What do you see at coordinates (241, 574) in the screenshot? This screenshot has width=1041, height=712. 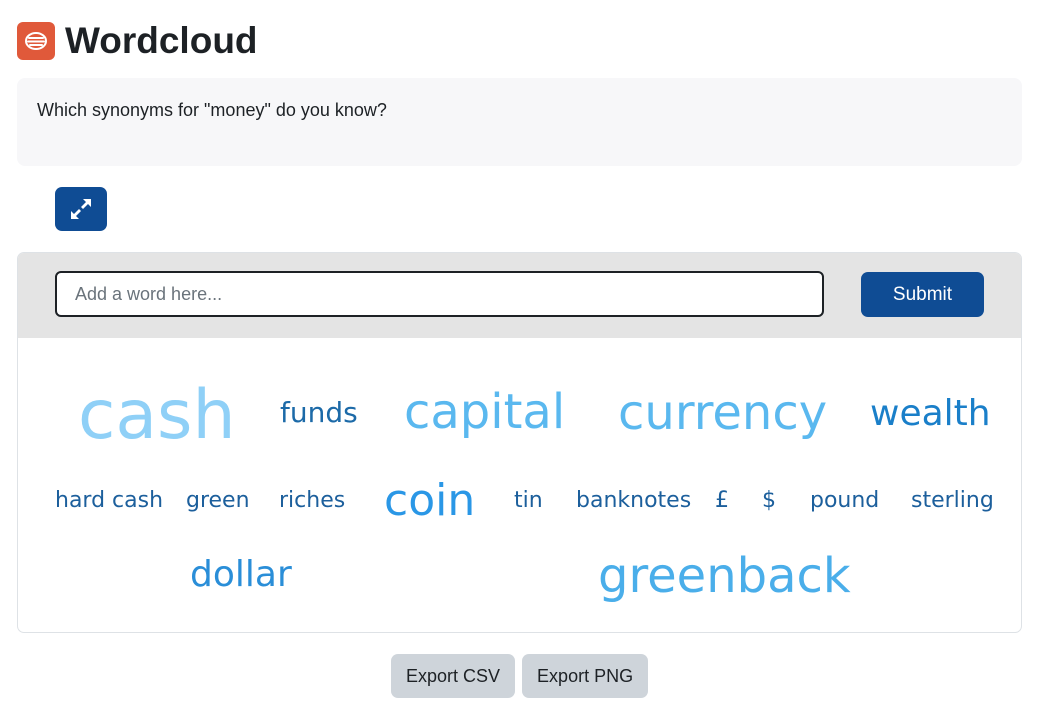 I see `cloud-word-dollar: dollar` at bounding box center [241, 574].